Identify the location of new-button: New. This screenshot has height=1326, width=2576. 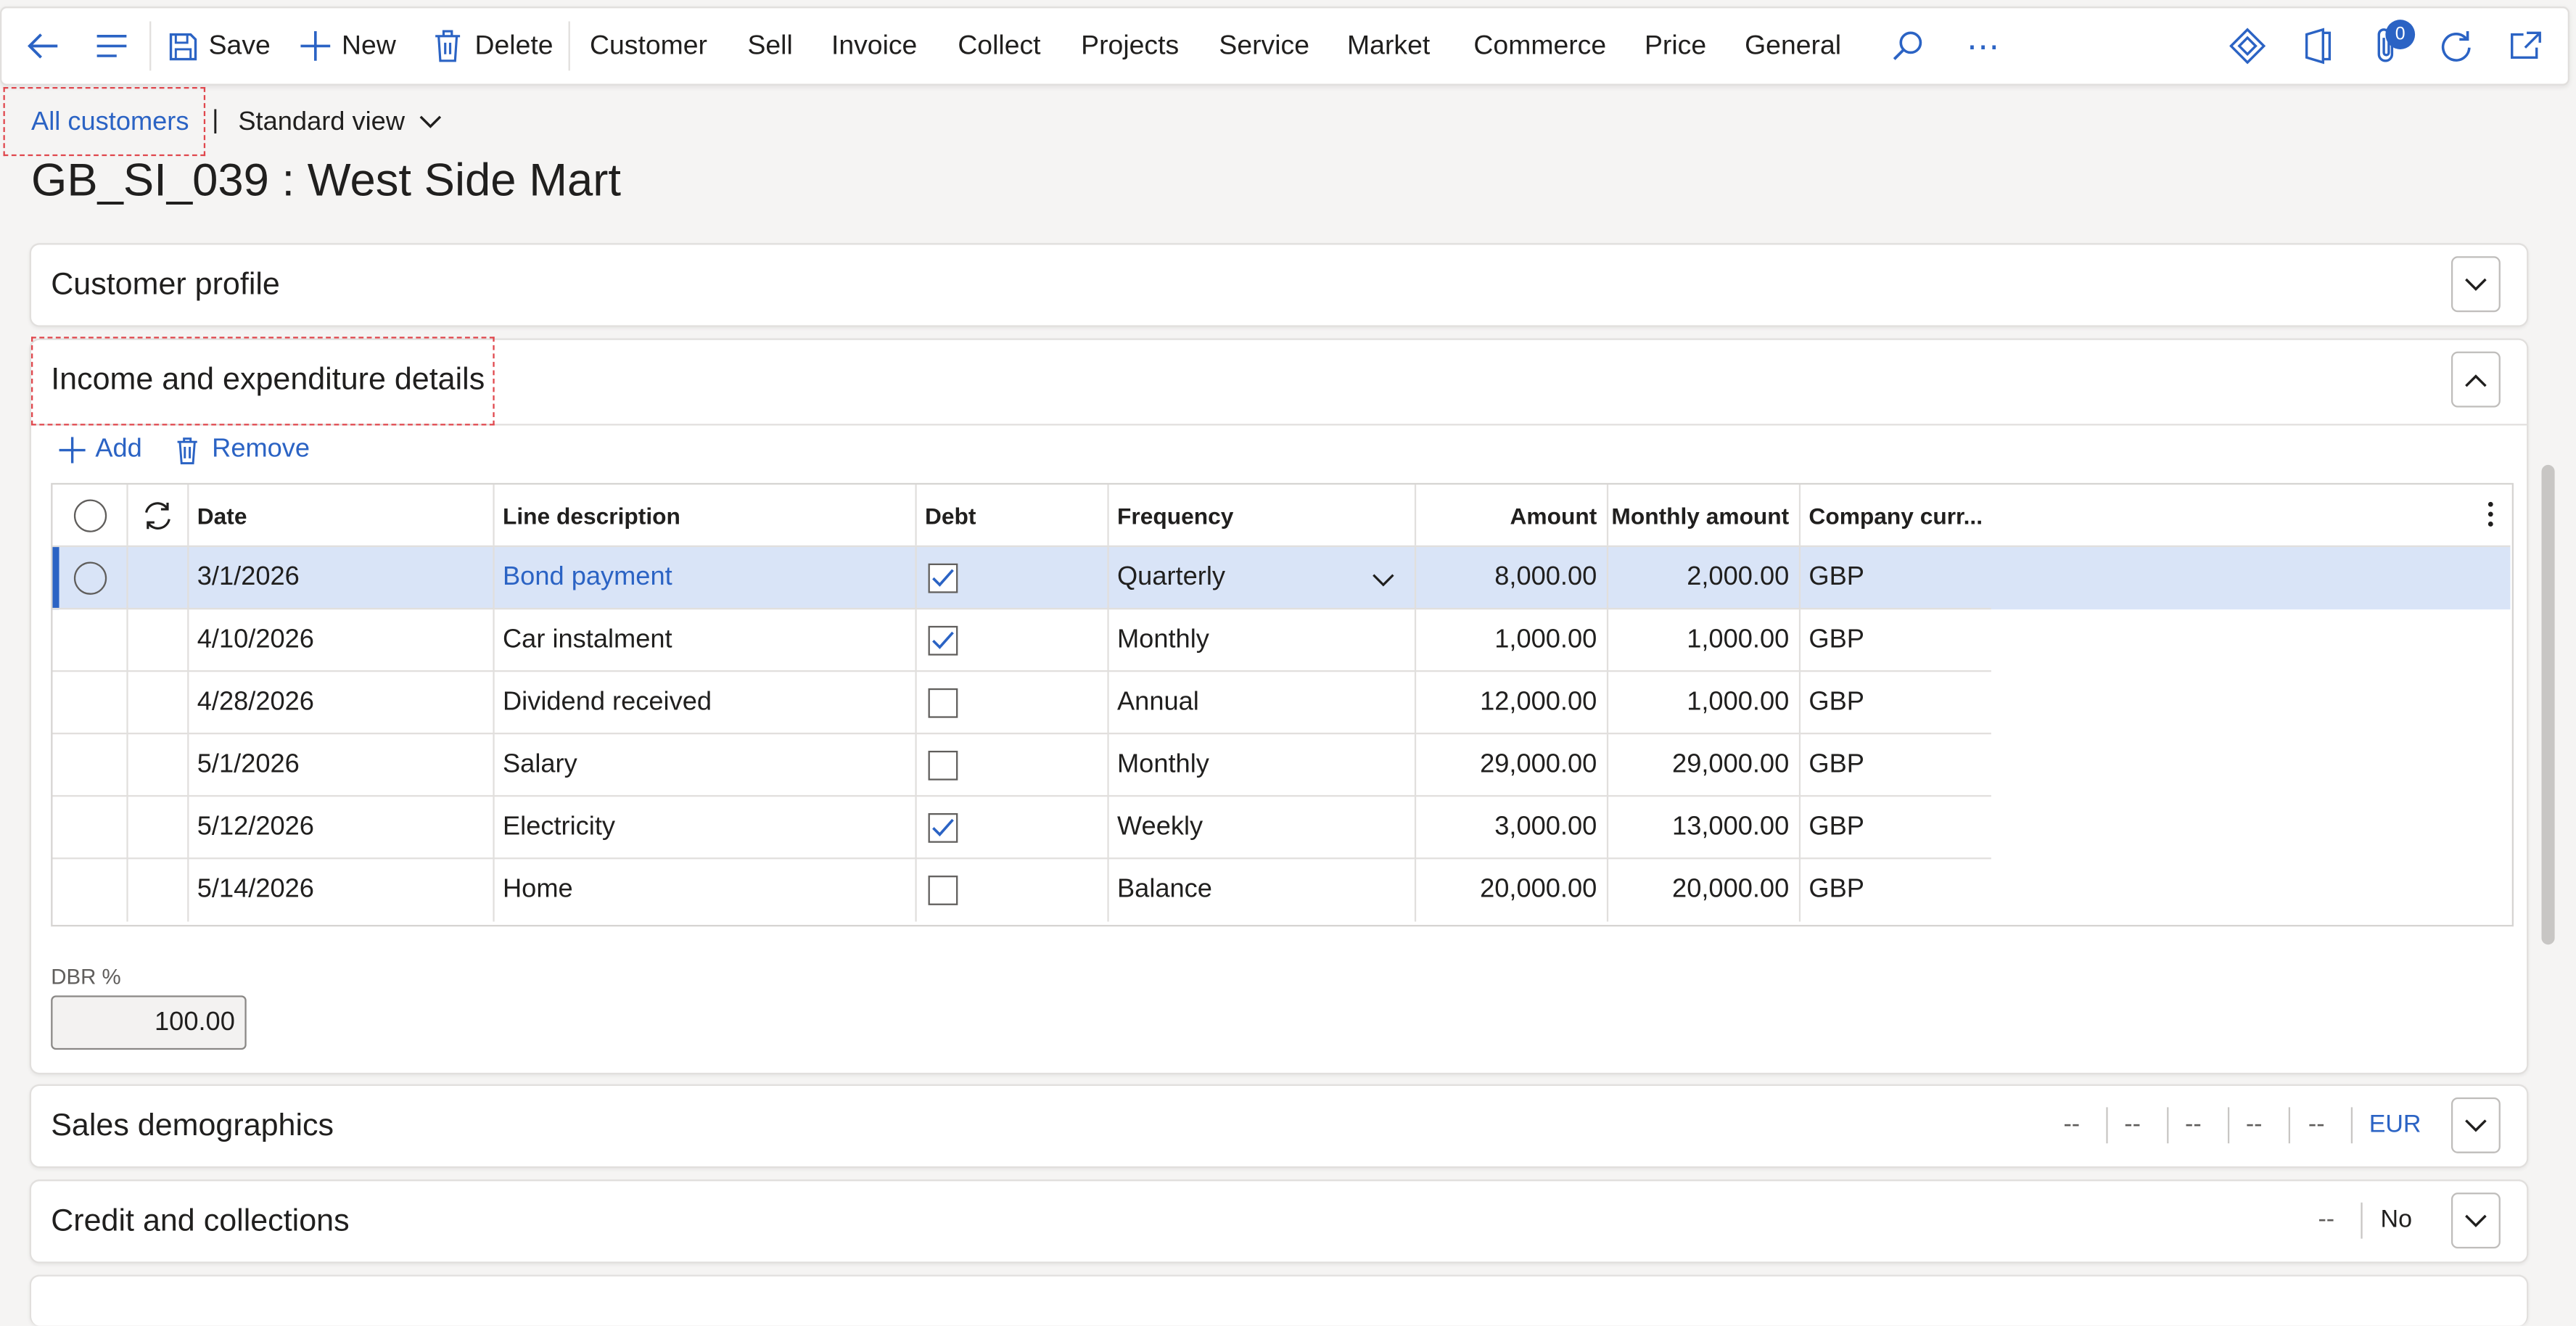
(347, 45).